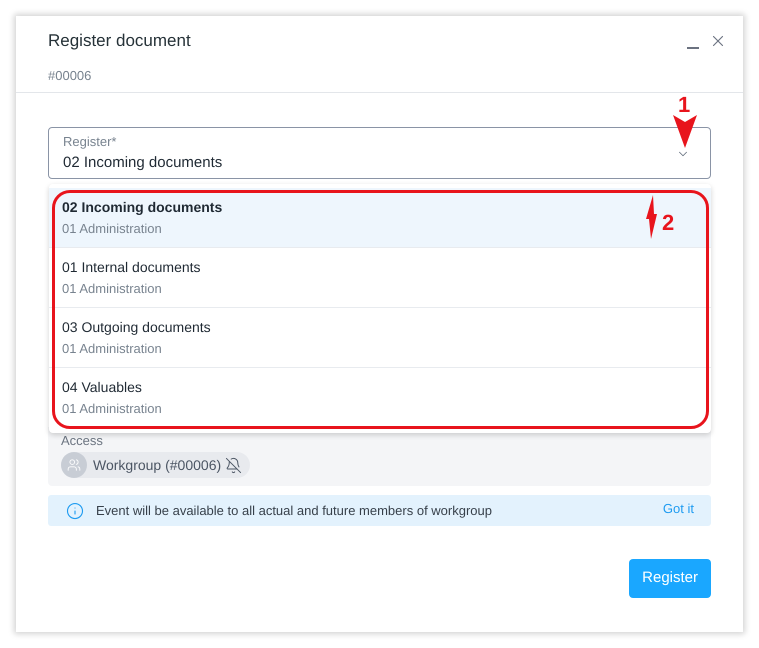 This screenshot has width=759, height=648. What do you see at coordinates (668, 223) in the screenshot?
I see `annotation-number: 2` at bounding box center [668, 223].